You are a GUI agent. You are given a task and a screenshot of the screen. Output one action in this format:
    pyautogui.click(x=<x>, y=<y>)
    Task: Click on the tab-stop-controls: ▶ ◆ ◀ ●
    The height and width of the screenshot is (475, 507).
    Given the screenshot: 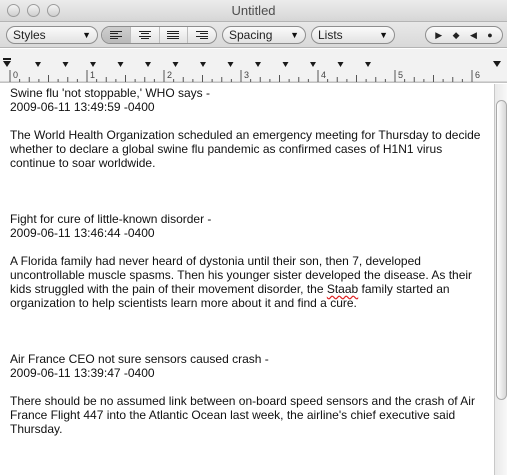 What is the action you would take?
    pyautogui.click(x=464, y=35)
    